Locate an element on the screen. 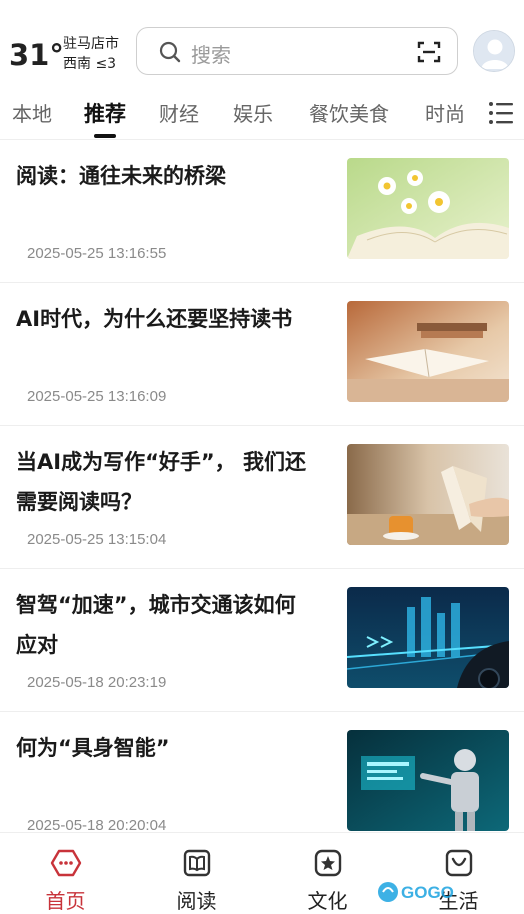 The width and height of the screenshot is (524, 914). robot-image is located at coordinates (428, 780).